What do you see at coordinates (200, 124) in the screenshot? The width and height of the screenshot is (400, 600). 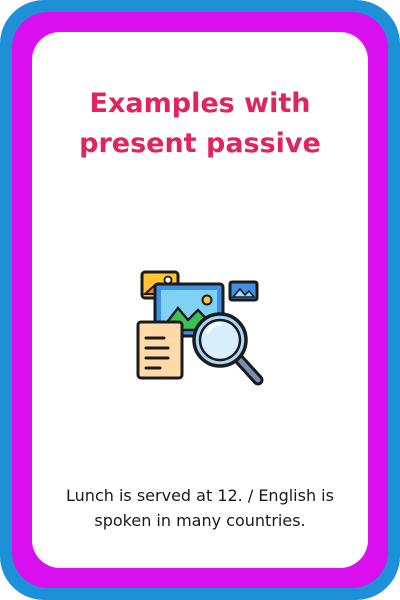 I see `card-title: Examples with present passive` at bounding box center [200, 124].